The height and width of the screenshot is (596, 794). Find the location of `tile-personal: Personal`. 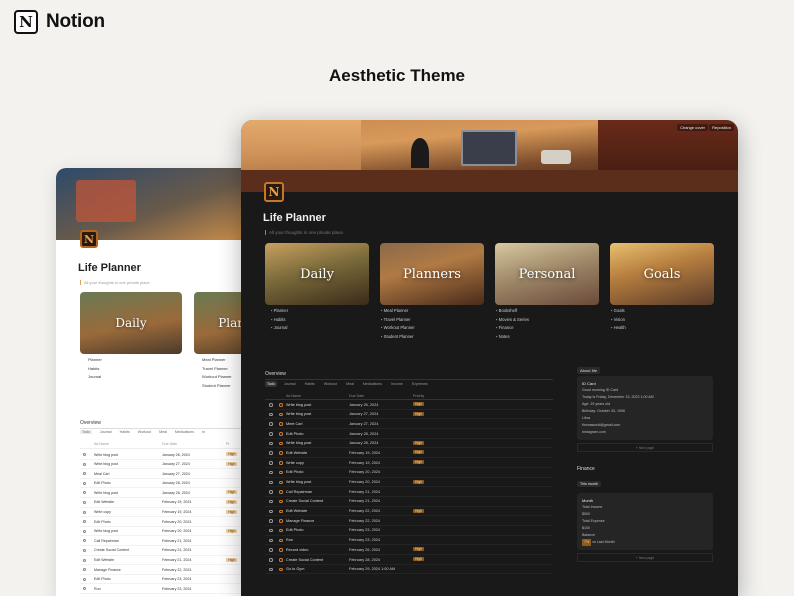

tile-personal: Personal is located at coordinates (547, 274).